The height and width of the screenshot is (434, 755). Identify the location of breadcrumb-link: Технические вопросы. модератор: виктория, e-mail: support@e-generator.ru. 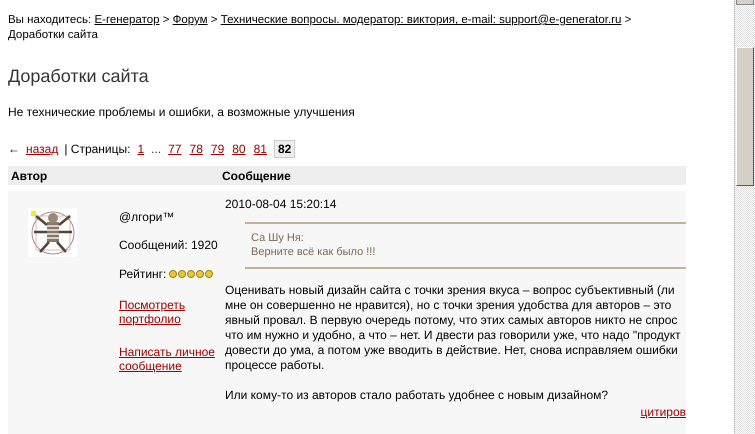
(421, 20).